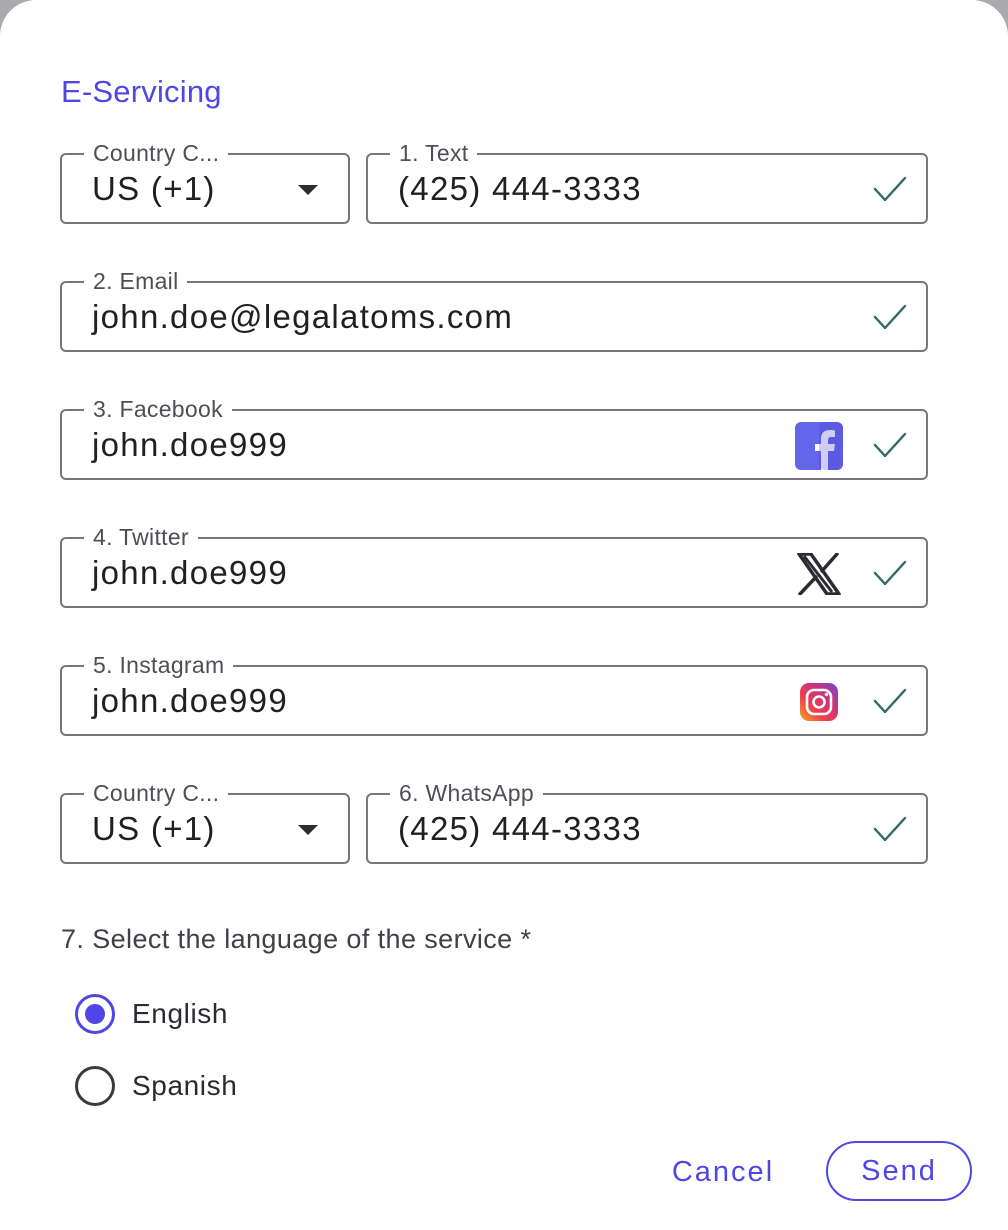 This screenshot has height=1230, width=1008. Describe the element at coordinates (520, 828) in the screenshot. I see `whatsapp-phone-value: (425) 444-3333` at that location.